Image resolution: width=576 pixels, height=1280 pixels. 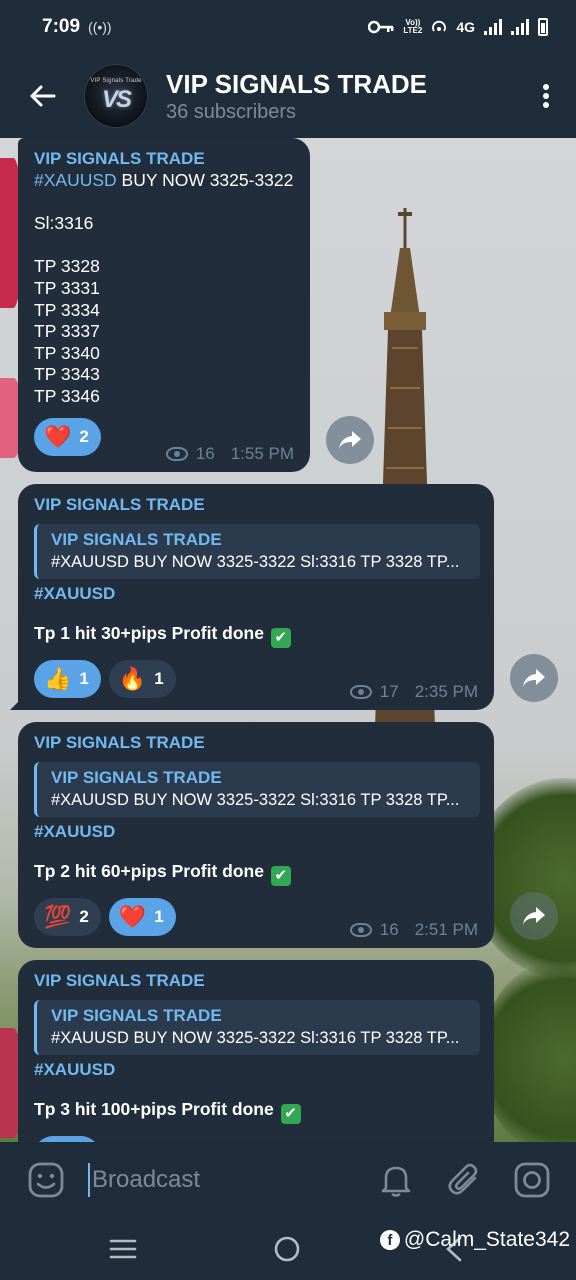 I want to click on broadcast-input: Broadcast, so click(x=220, y=1180).